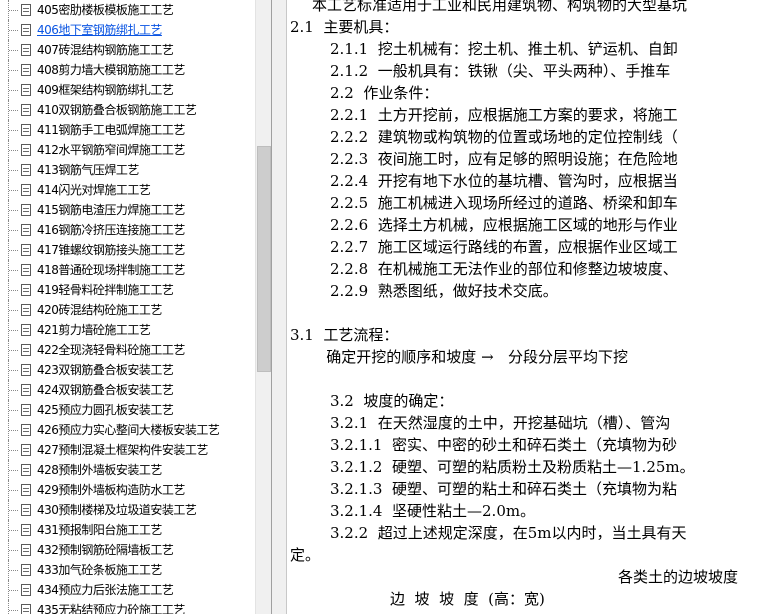 Image resolution: width=778 pixels, height=614 pixels. Describe the element at coordinates (111, 70) in the screenshot. I see `tree-item-label: 408剪力墙大模钢筋施工工艺` at that location.